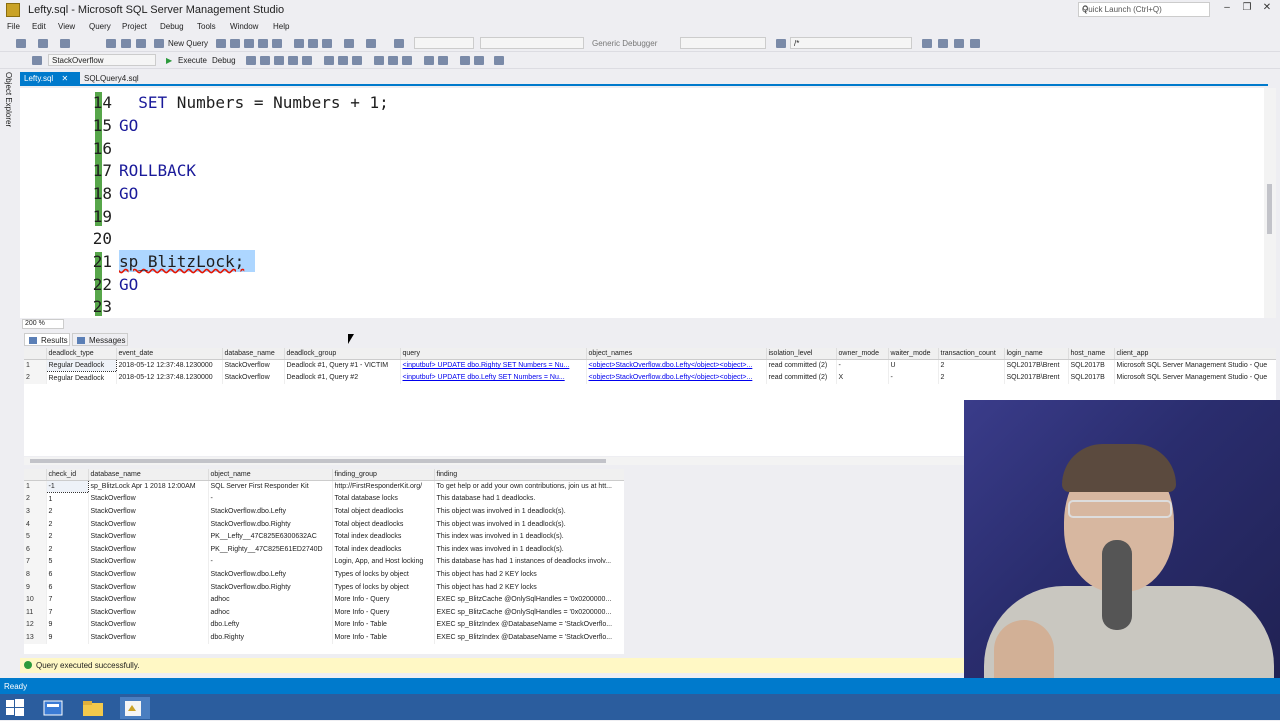 The image size is (1280, 721). What do you see at coordinates (1091, 365) in the screenshot?
I see `table-cell: SQL2017B` at bounding box center [1091, 365].